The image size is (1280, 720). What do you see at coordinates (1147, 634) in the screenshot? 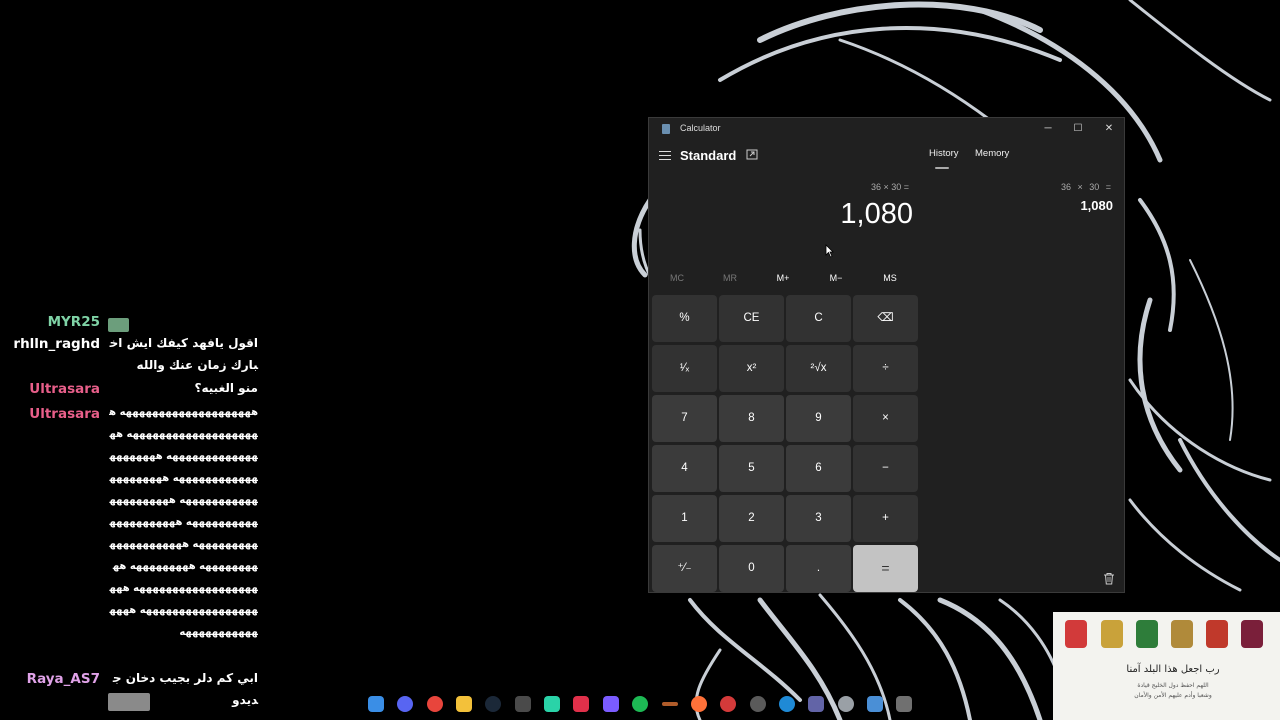
I see `saudi-emblem-icon` at bounding box center [1147, 634].